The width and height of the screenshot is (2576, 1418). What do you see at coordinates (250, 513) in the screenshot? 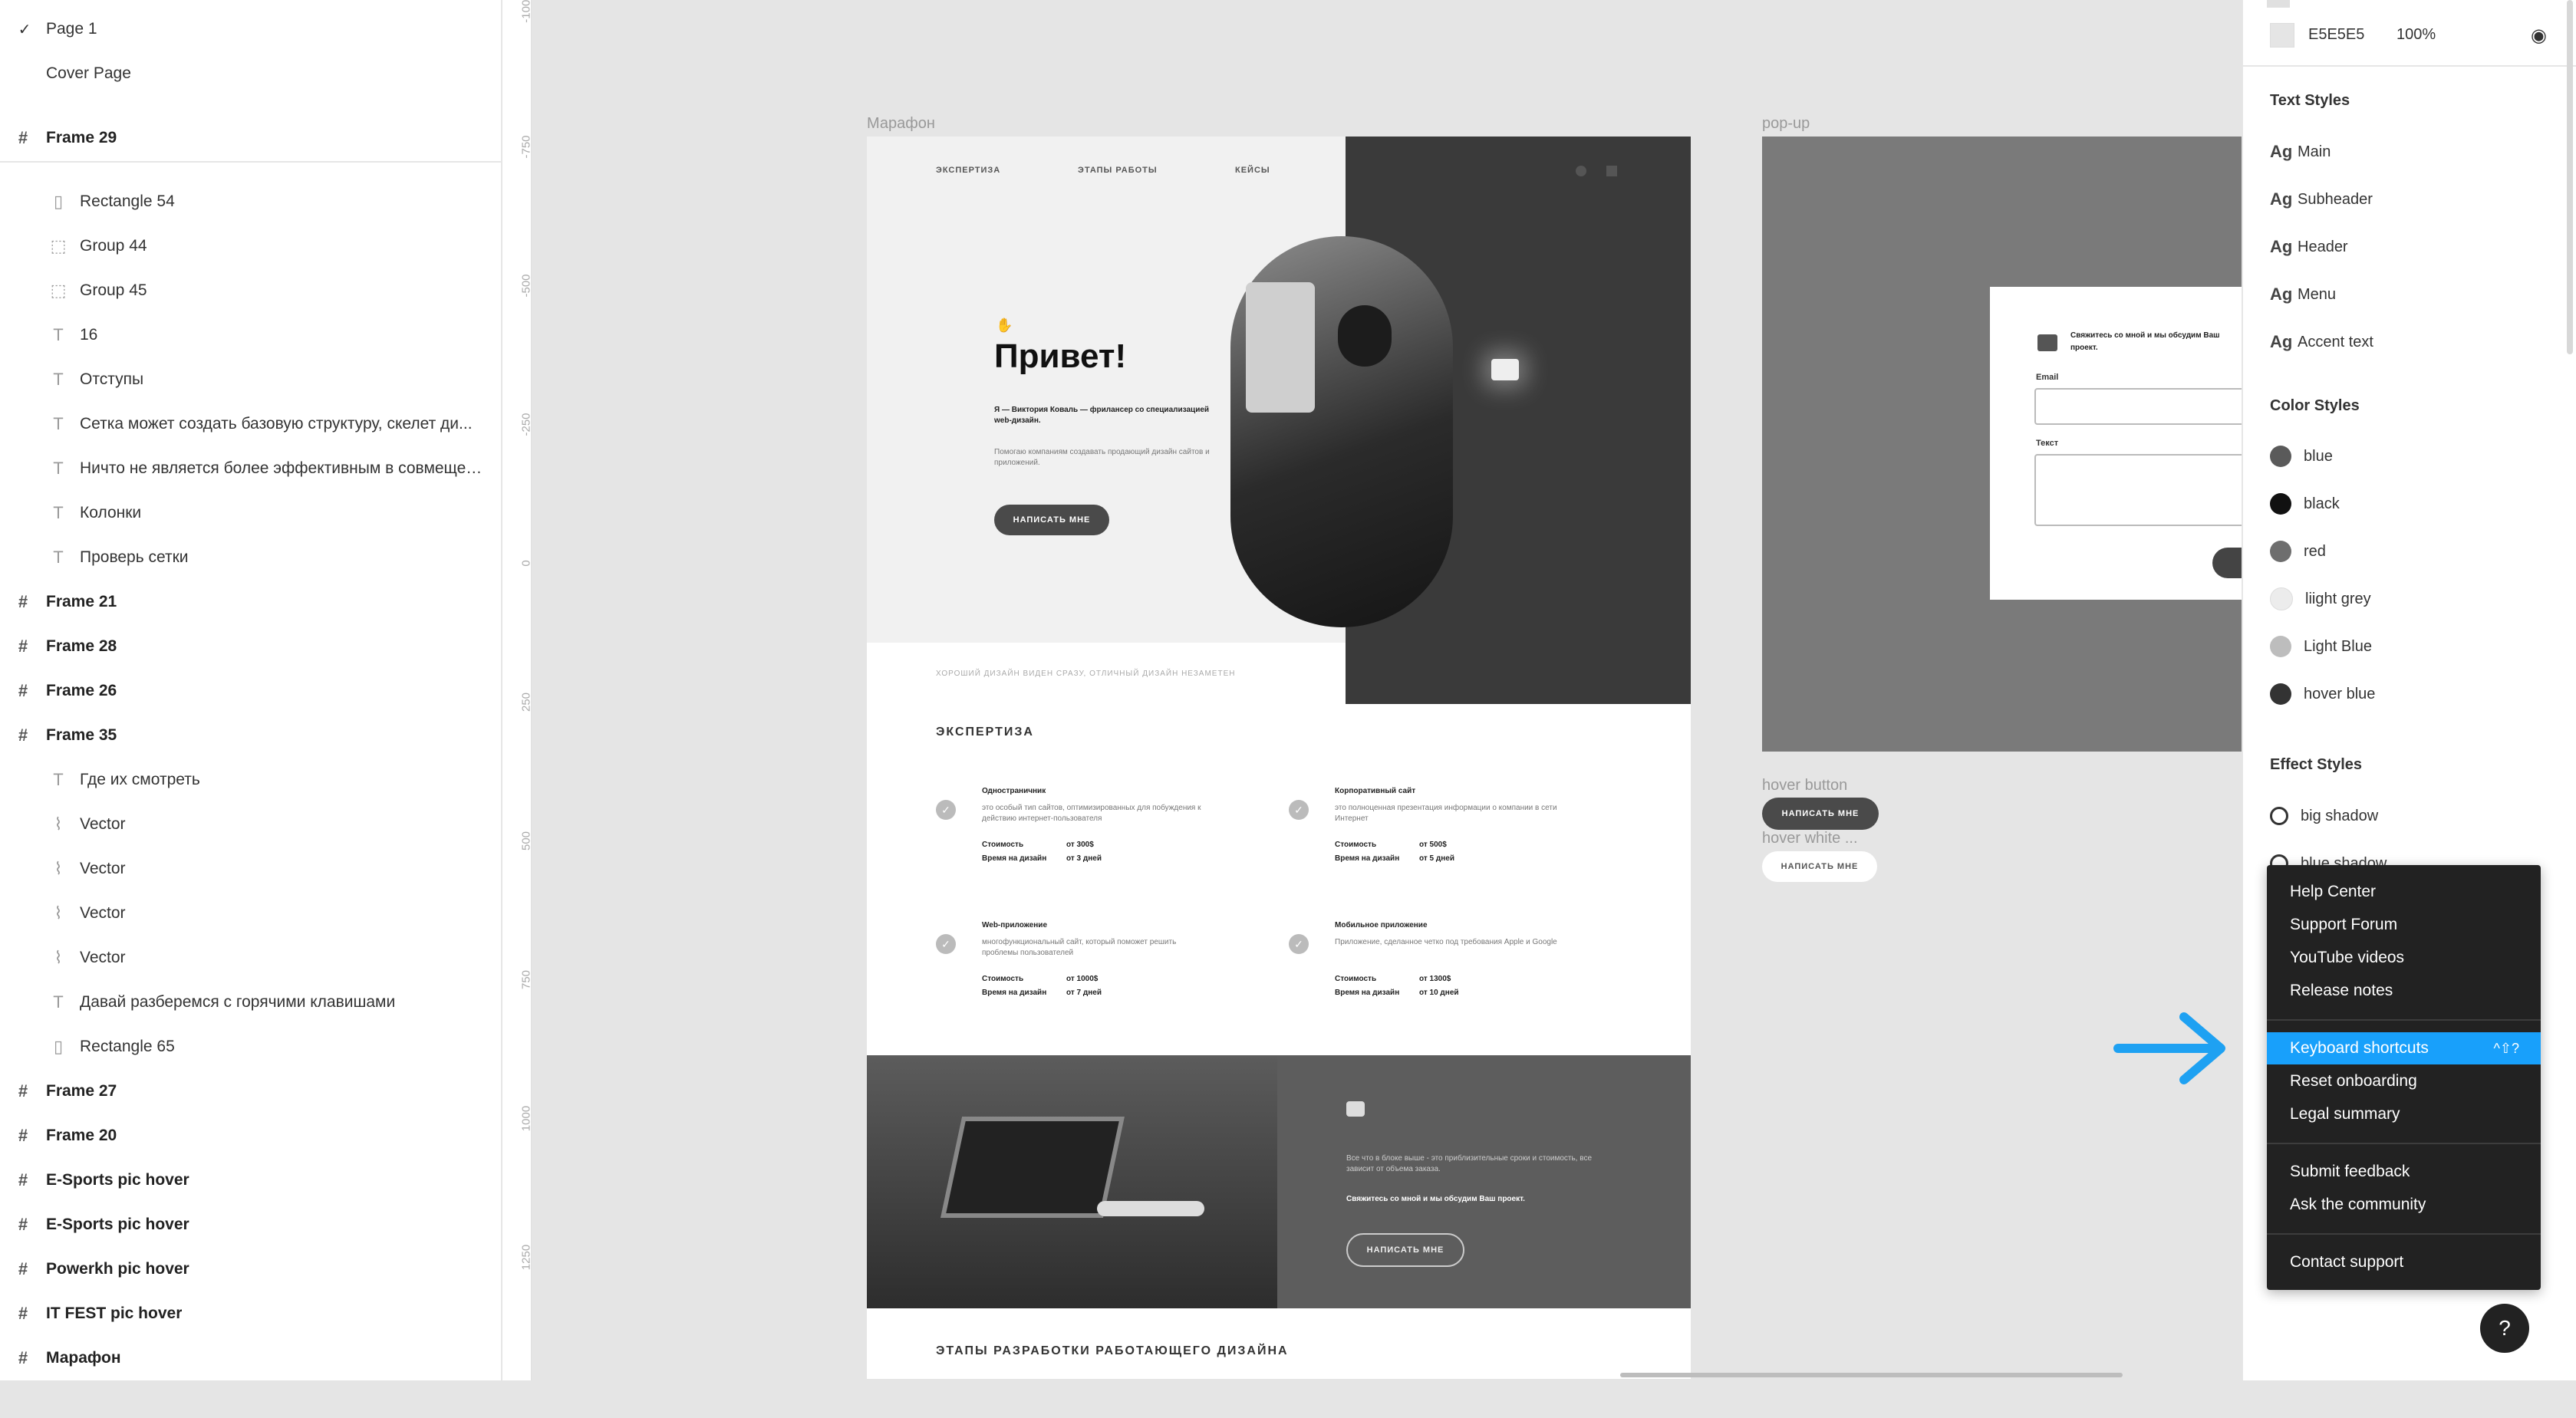
I see `layer-item: T Колонки` at bounding box center [250, 513].